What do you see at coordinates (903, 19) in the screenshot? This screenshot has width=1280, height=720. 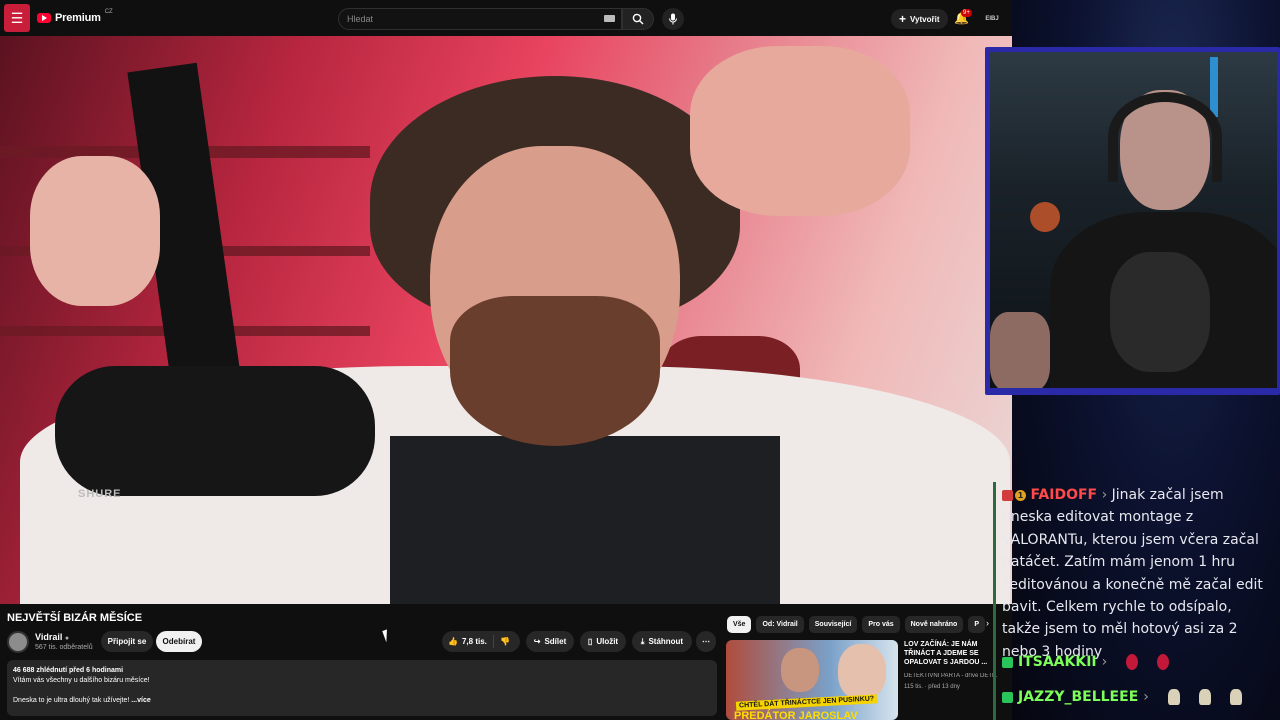 I see `plus-icon: +` at bounding box center [903, 19].